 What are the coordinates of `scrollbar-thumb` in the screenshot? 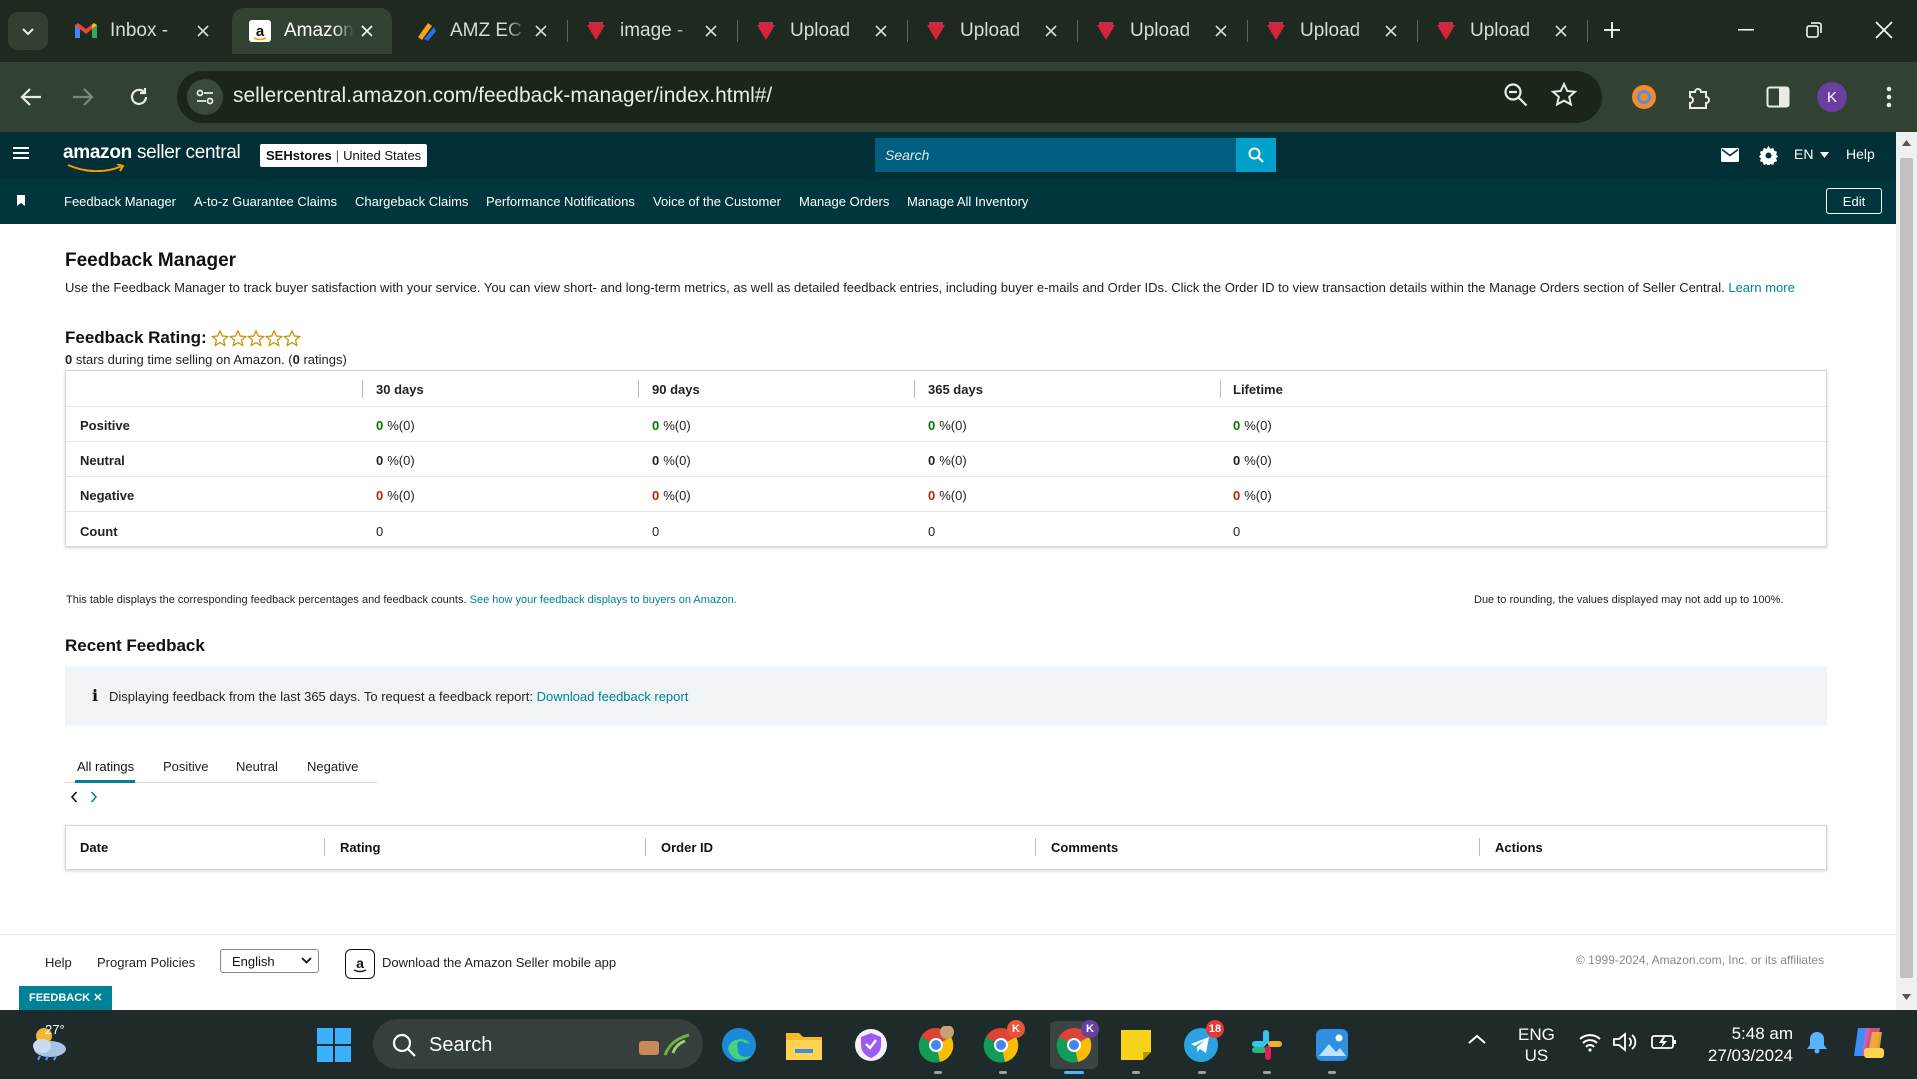 It's located at (1906, 568).